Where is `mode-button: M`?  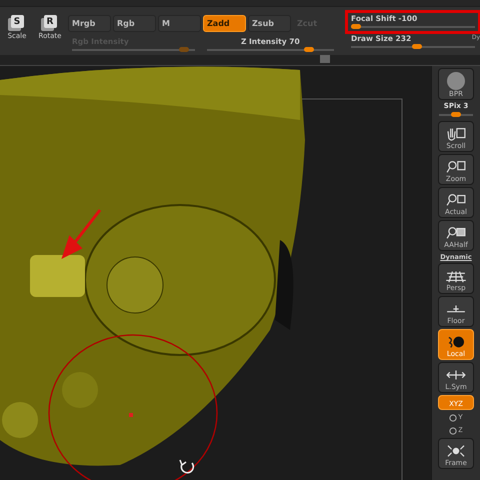
mode-button: M is located at coordinates (179, 23).